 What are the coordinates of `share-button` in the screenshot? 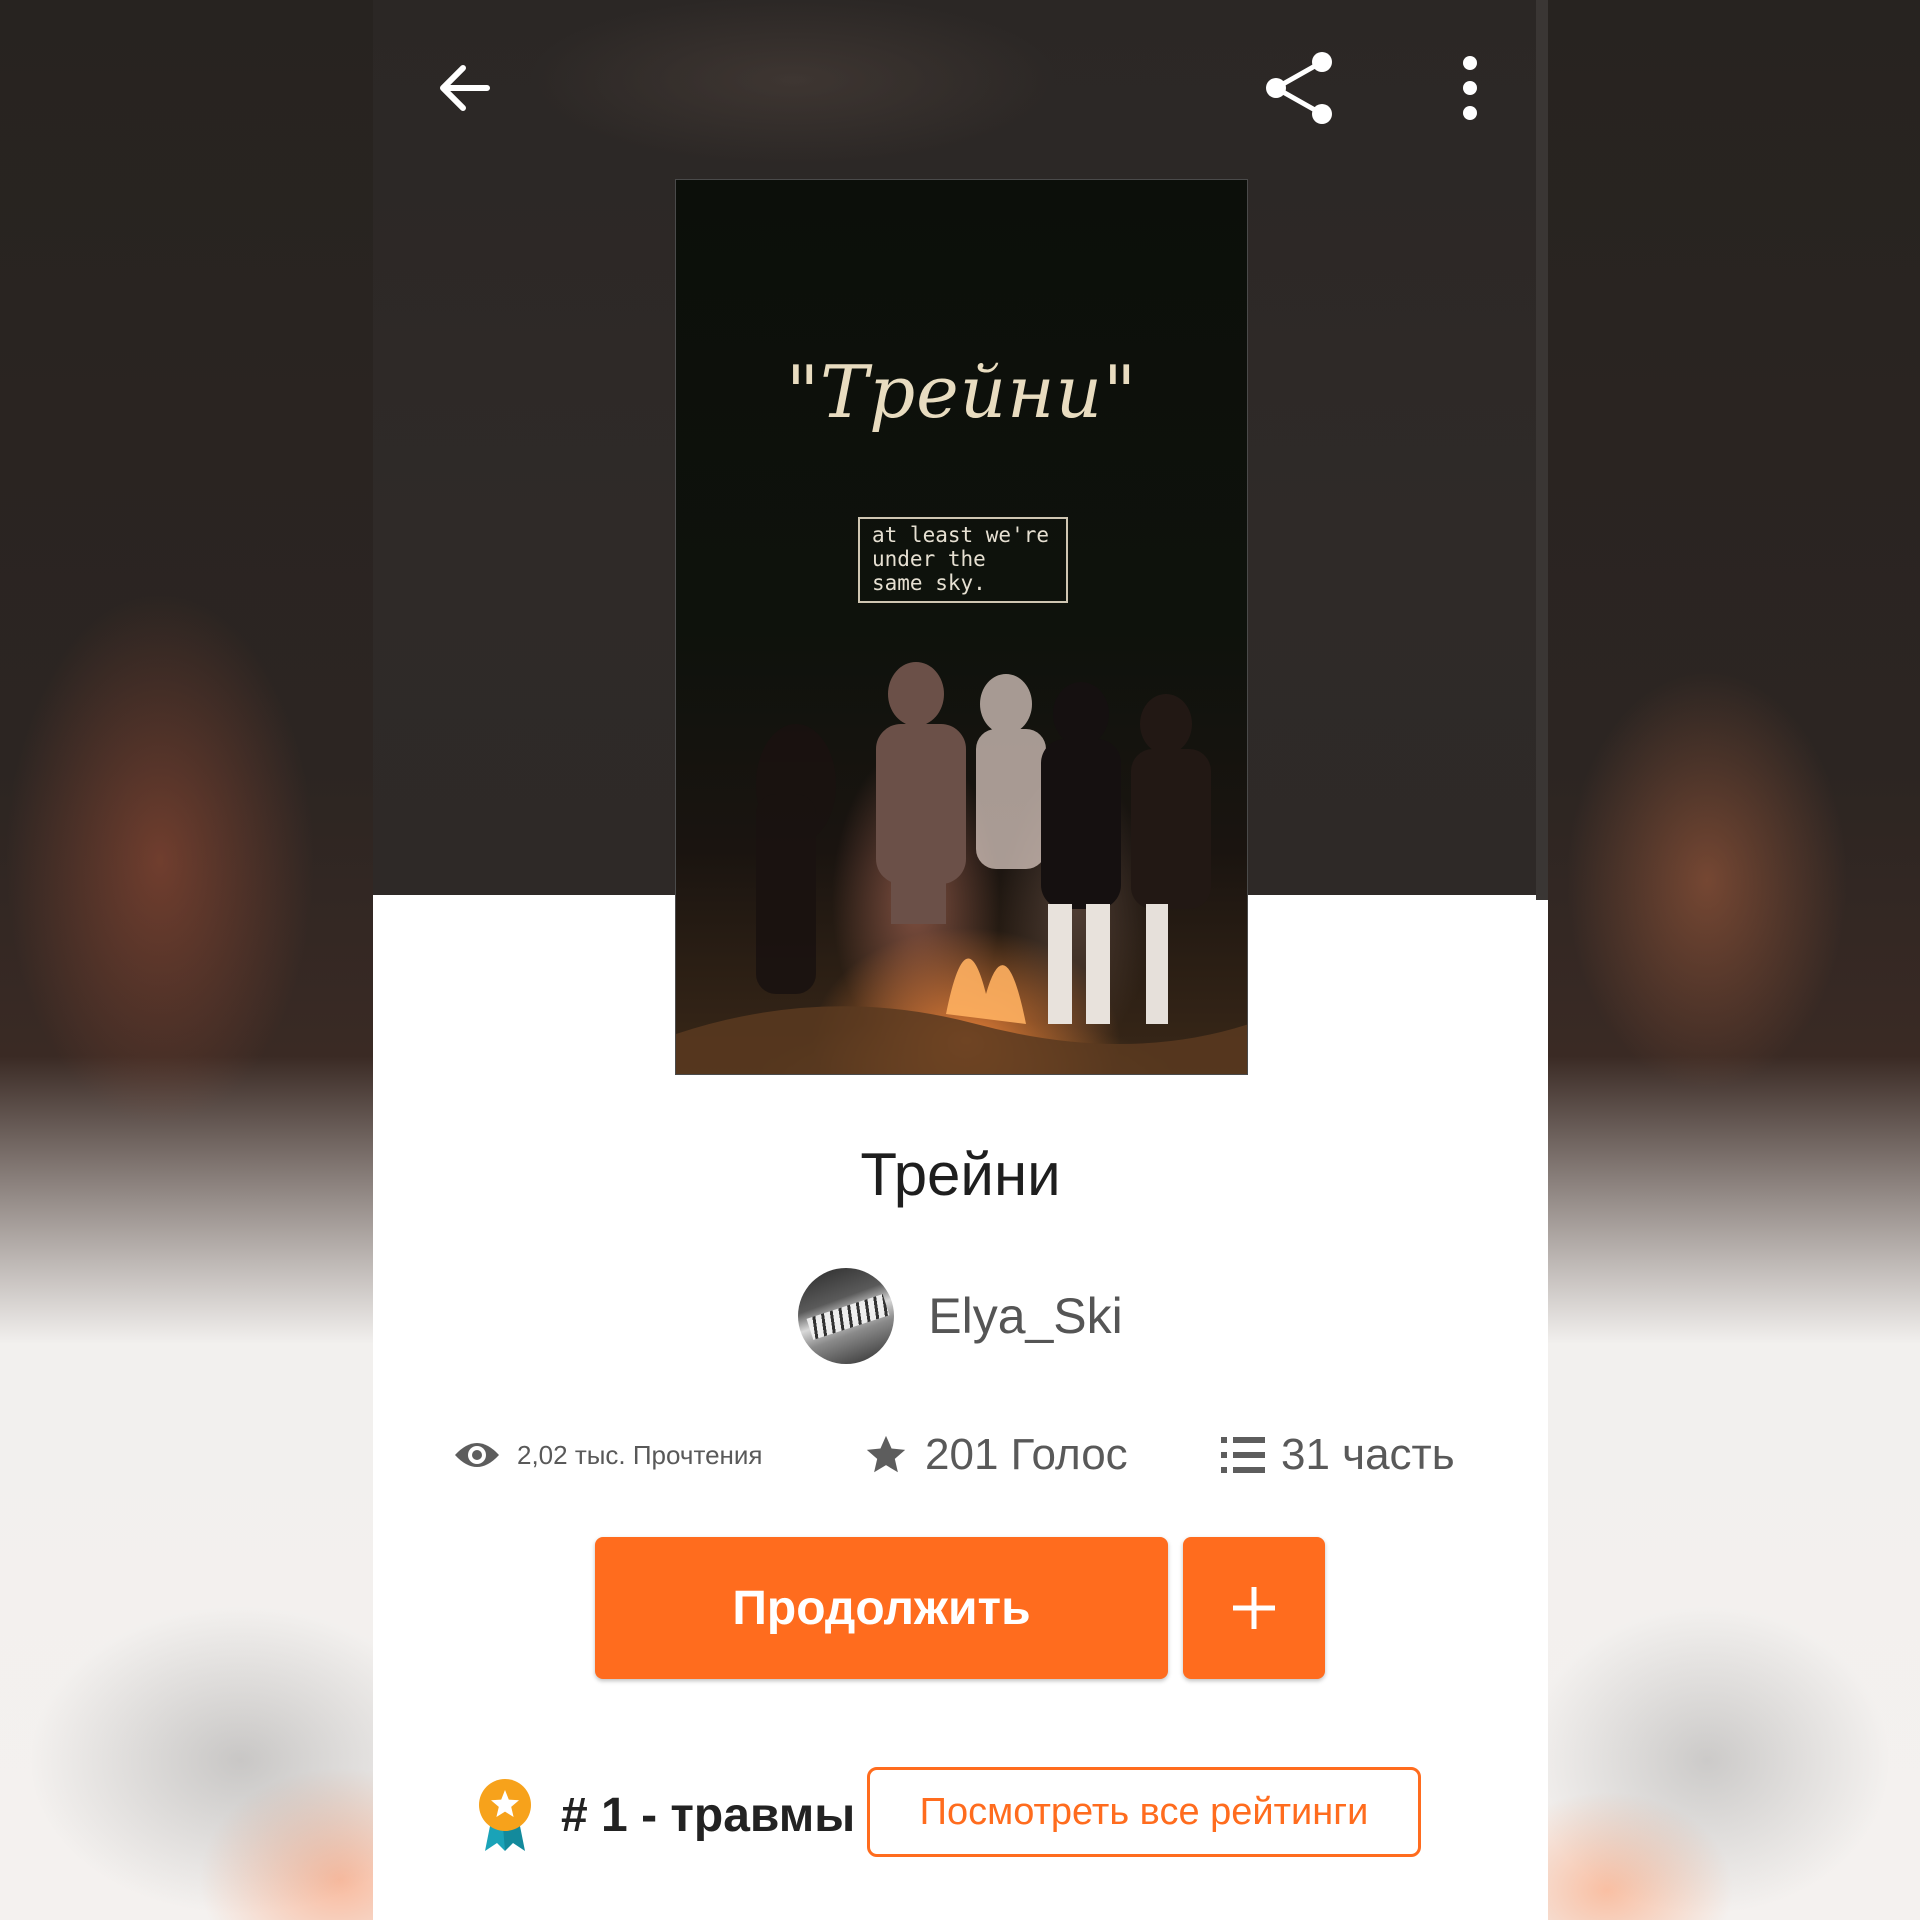 It's located at (1300, 88).